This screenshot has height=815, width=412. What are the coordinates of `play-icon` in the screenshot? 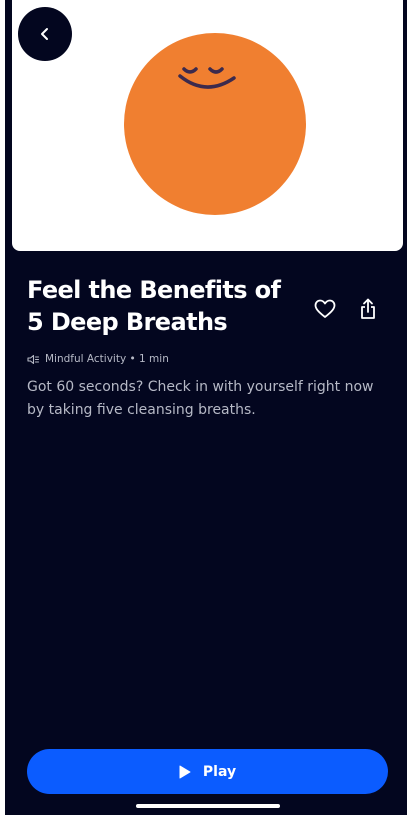 It's located at (185, 771).